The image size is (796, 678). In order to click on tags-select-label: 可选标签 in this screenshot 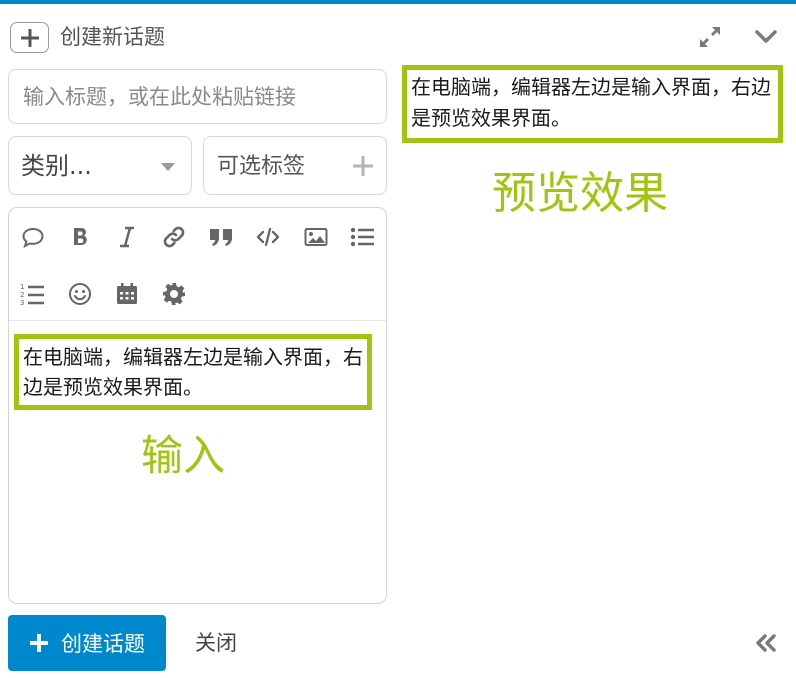, I will do `click(261, 166)`.